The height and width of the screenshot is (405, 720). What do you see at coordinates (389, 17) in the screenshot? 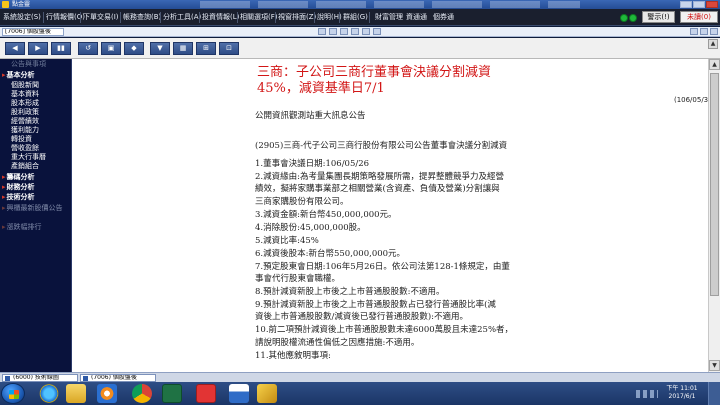
I see `menu-wealth-management: 財富管理` at bounding box center [389, 17].